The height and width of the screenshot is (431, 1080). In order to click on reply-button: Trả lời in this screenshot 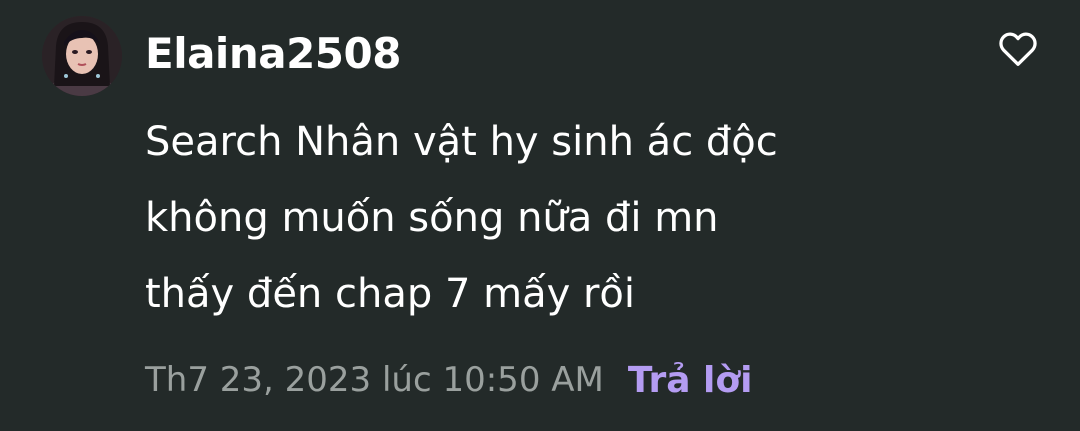, I will do `click(690, 380)`.